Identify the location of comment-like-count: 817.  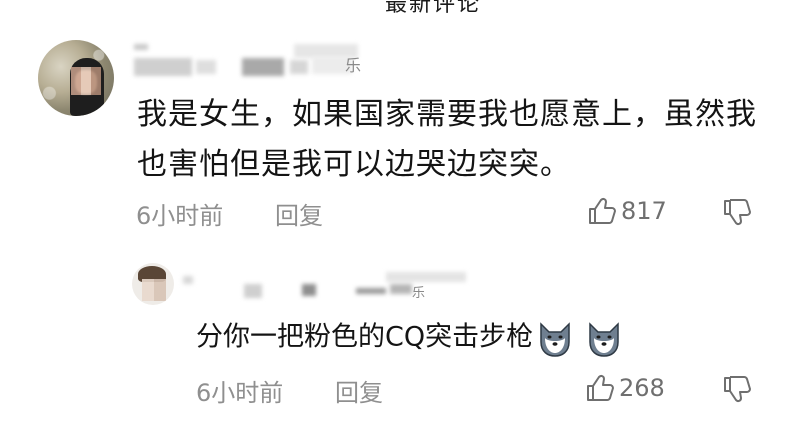
(644, 211).